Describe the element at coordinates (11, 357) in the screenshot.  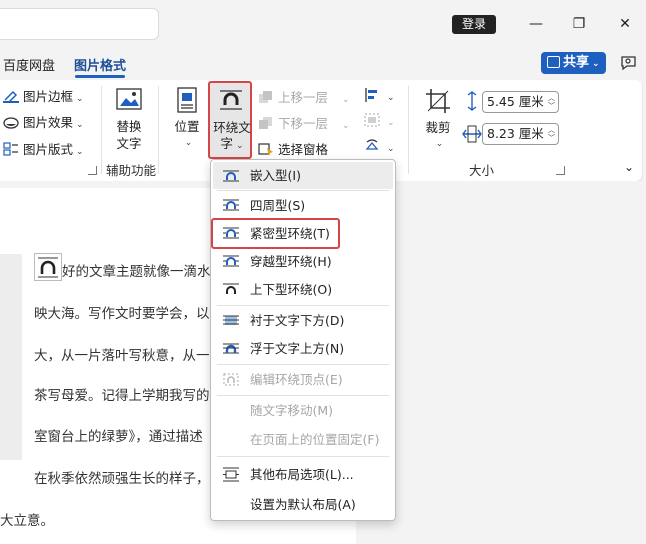
I see `quote-block` at that location.